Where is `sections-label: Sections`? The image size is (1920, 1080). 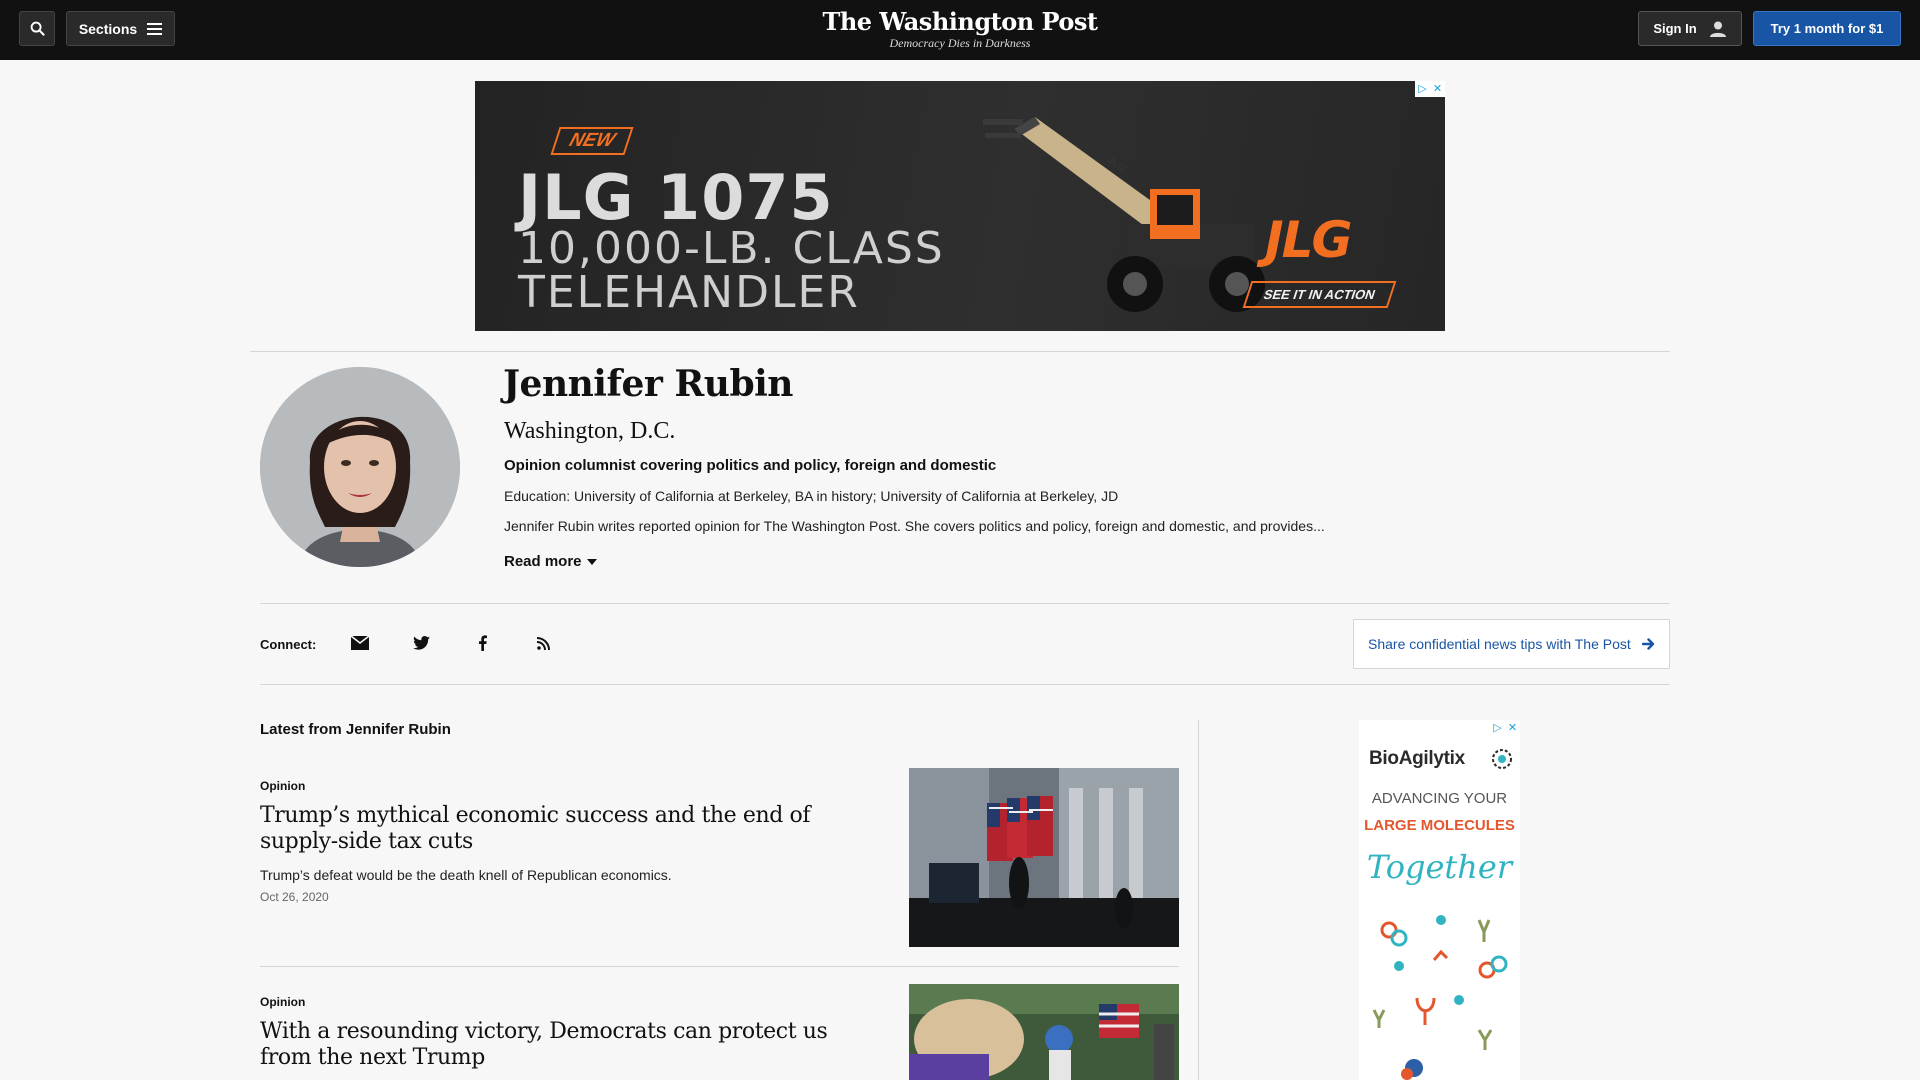
sections-label: Sections is located at coordinates (108, 28).